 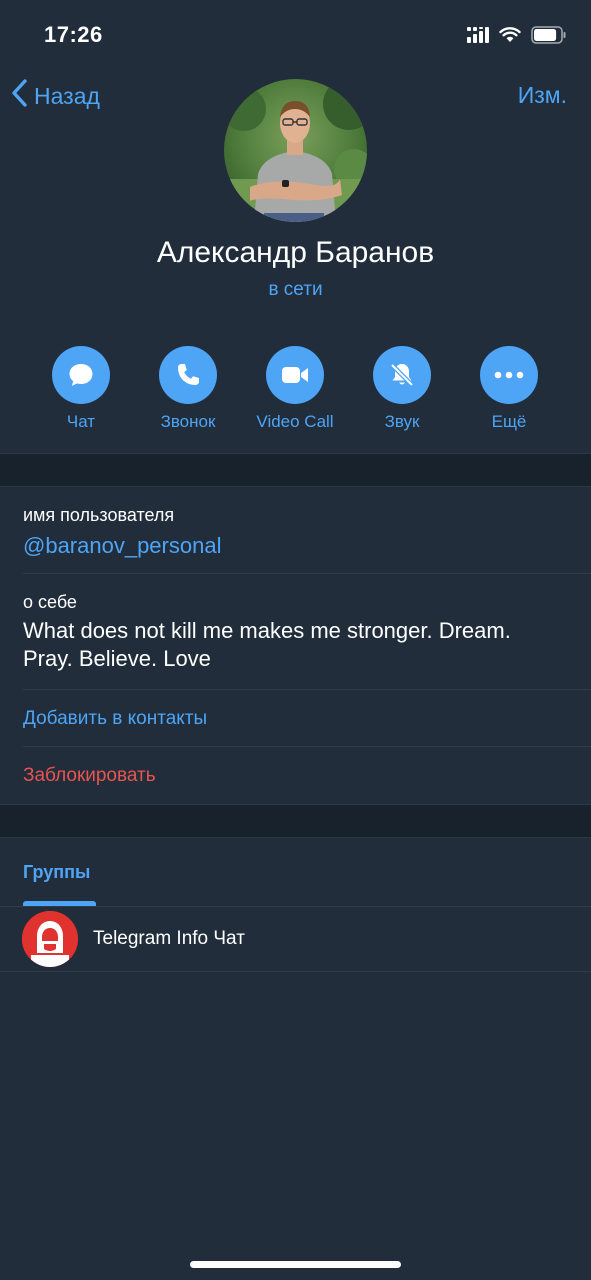 I want to click on tab-groups: Группы, so click(x=56, y=872).